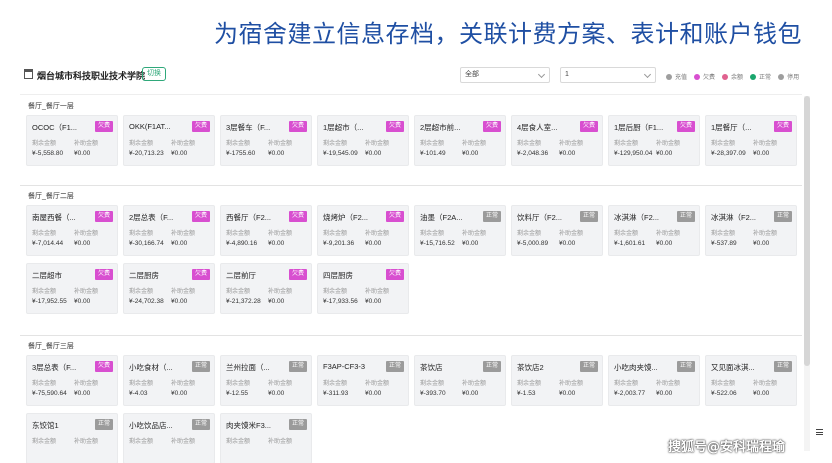  What do you see at coordinates (724, 393) in the screenshot?
I see `remaining-value: ¥-522.06` at bounding box center [724, 393].